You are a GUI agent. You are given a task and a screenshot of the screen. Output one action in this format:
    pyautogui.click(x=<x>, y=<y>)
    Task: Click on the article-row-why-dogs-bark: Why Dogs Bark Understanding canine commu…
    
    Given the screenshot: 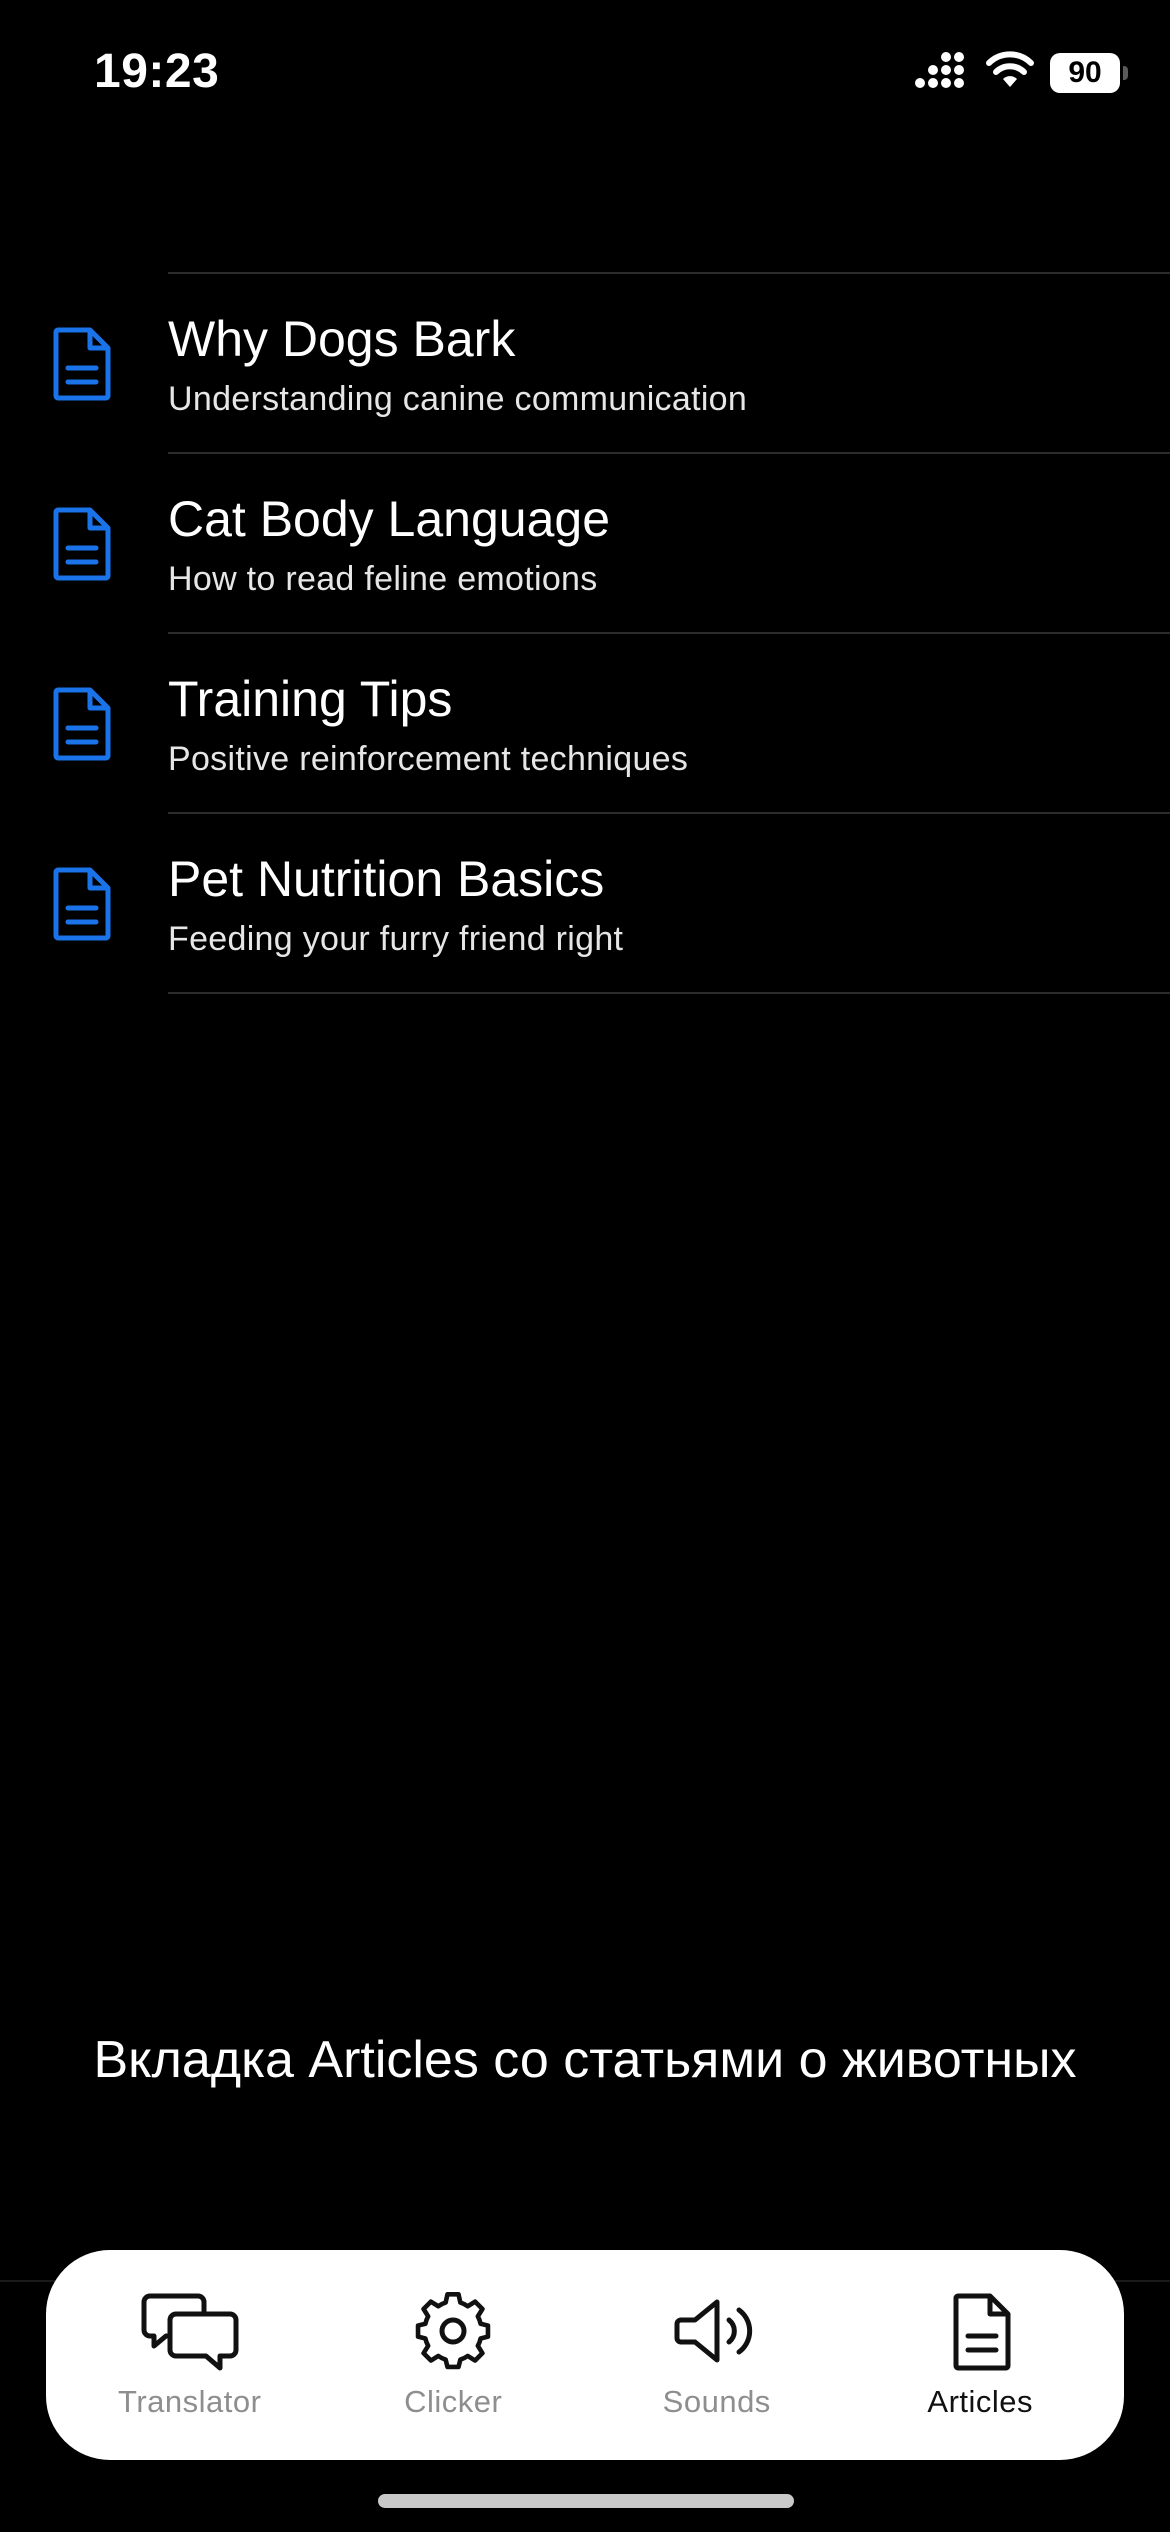 What is the action you would take?
    pyautogui.click(x=585, y=364)
    